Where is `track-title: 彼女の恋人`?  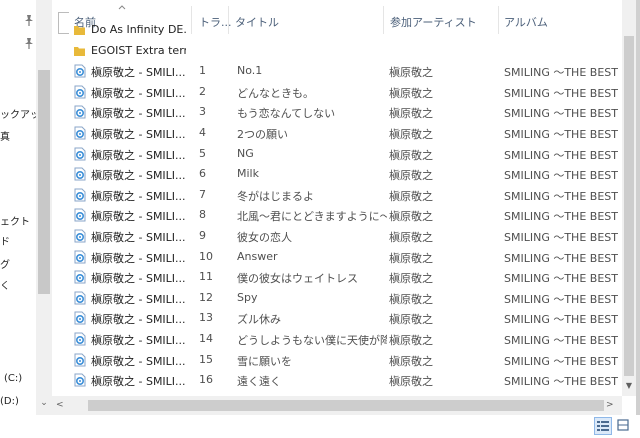 track-title: 彼女の恋人 is located at coordinates (264, 237).